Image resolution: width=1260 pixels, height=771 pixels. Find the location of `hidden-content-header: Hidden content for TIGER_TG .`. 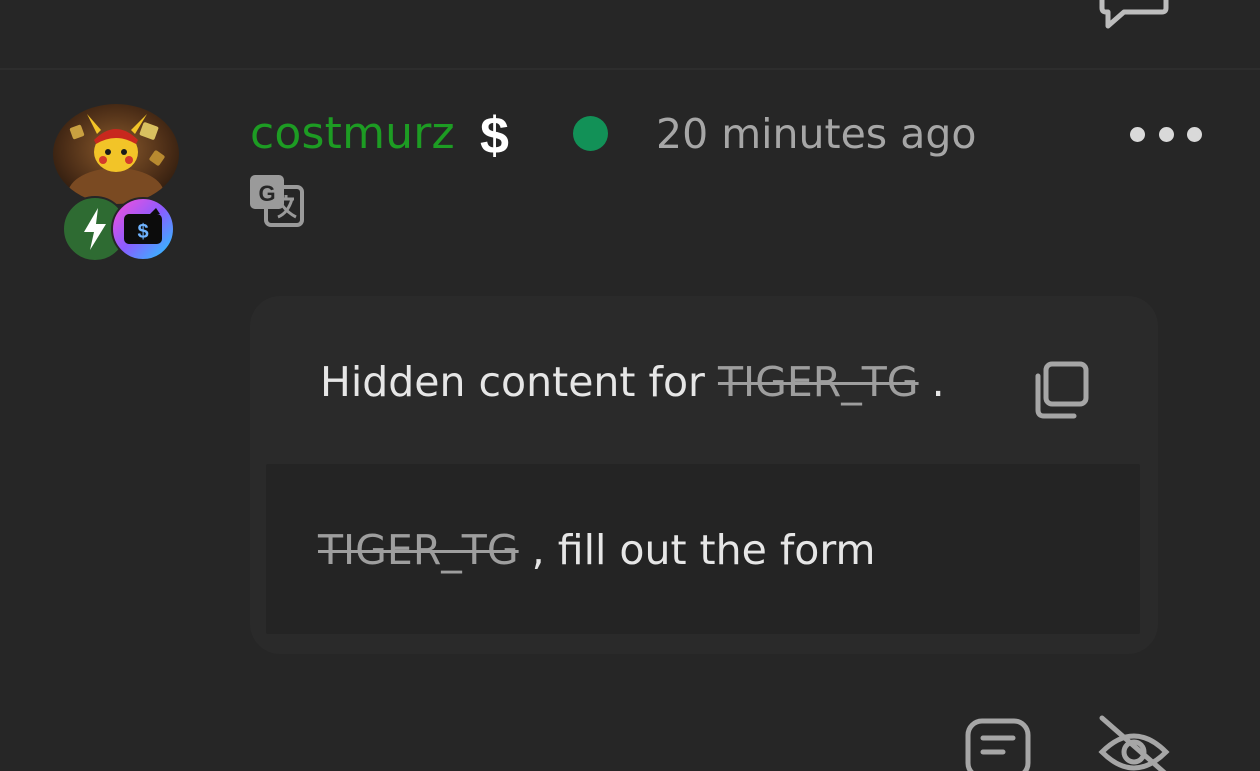

hidden-content-header: Hidden content for TIGER_TG . is located at coordinates (632, 382).